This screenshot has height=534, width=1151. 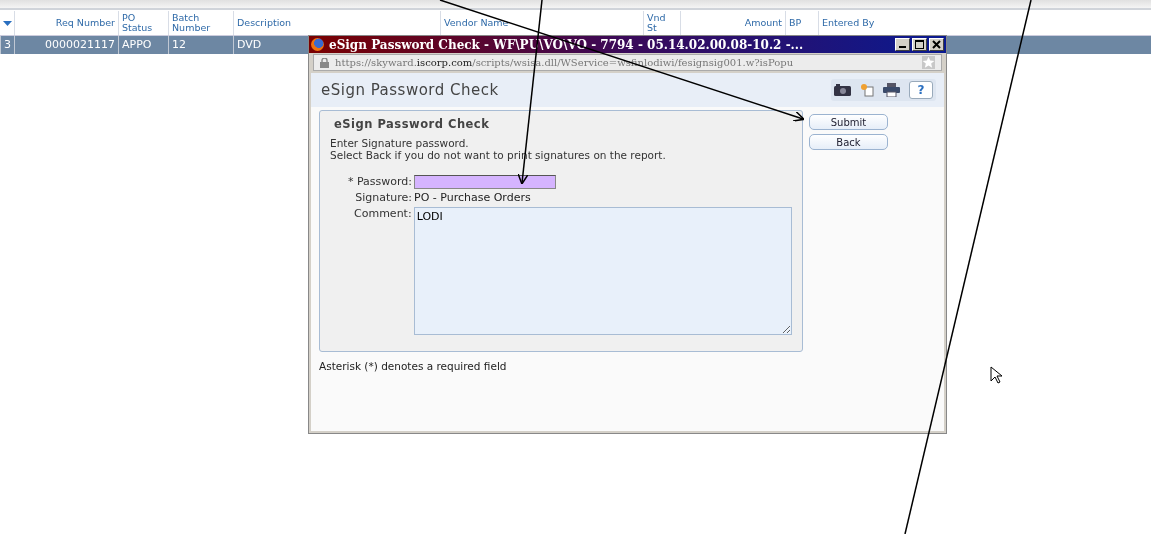 I want to click on table-cell: 0000021117, so click(x=66, y=45).